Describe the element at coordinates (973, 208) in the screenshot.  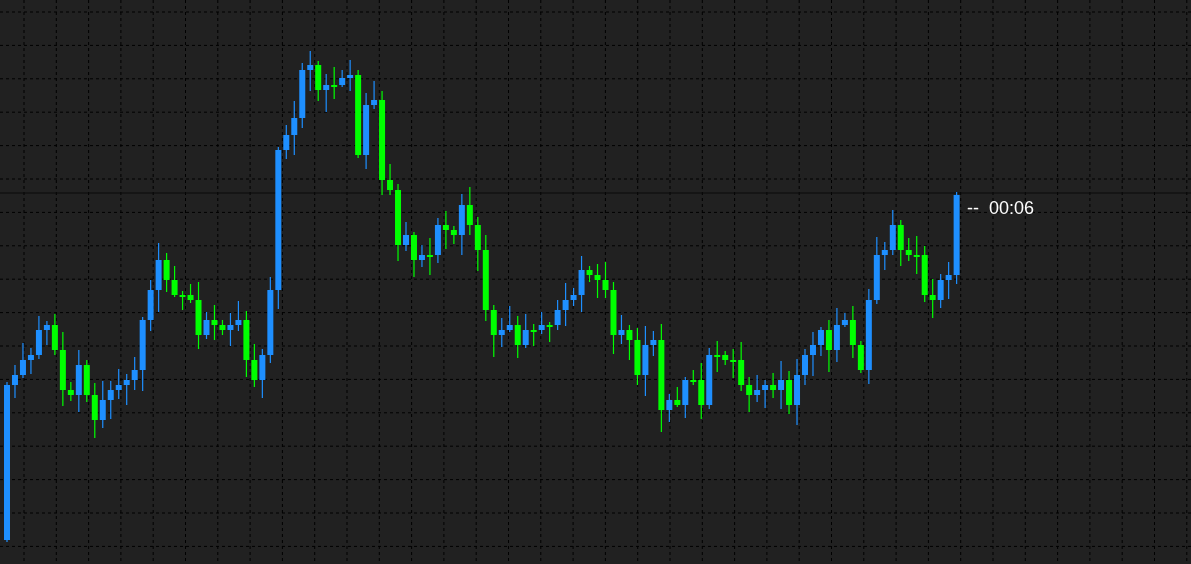
I see `countdown-dashes: --` at that location.